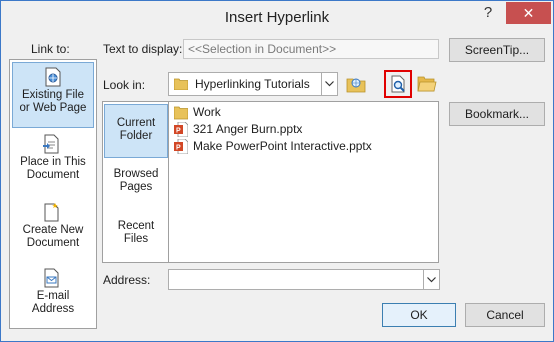 This screenshot has width=554, height=342. I want to click on open-folder-icon, so click(427, 84).